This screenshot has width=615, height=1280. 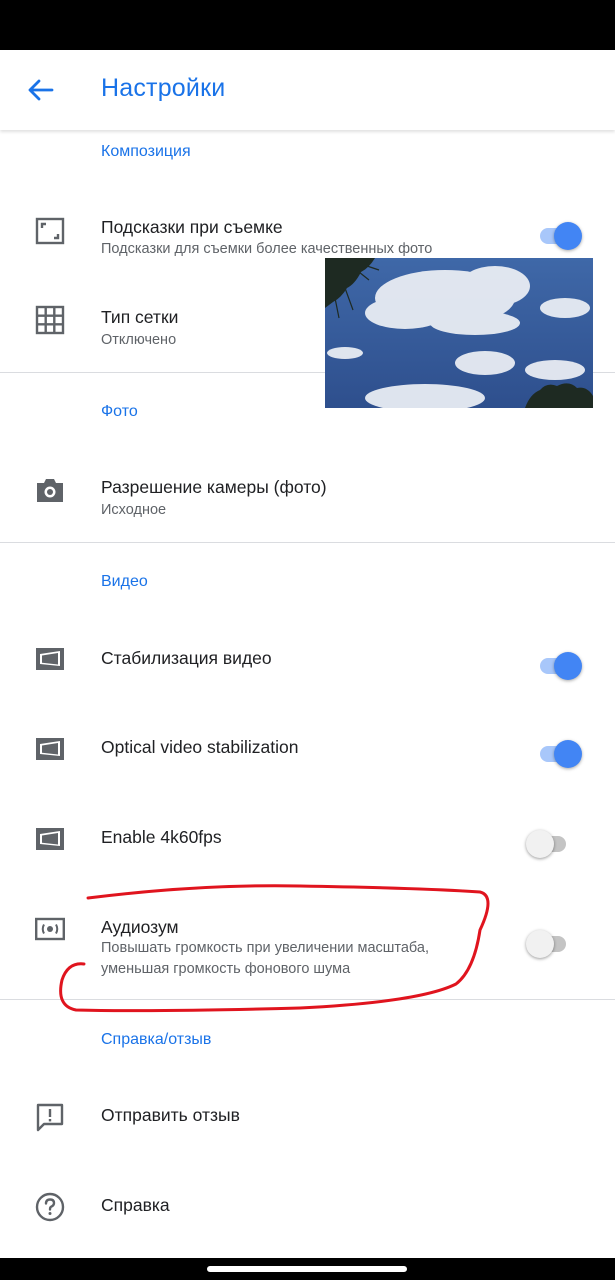 I want to click on setting-title: Разрешение камеры (фото), so click(x=214, y=487).